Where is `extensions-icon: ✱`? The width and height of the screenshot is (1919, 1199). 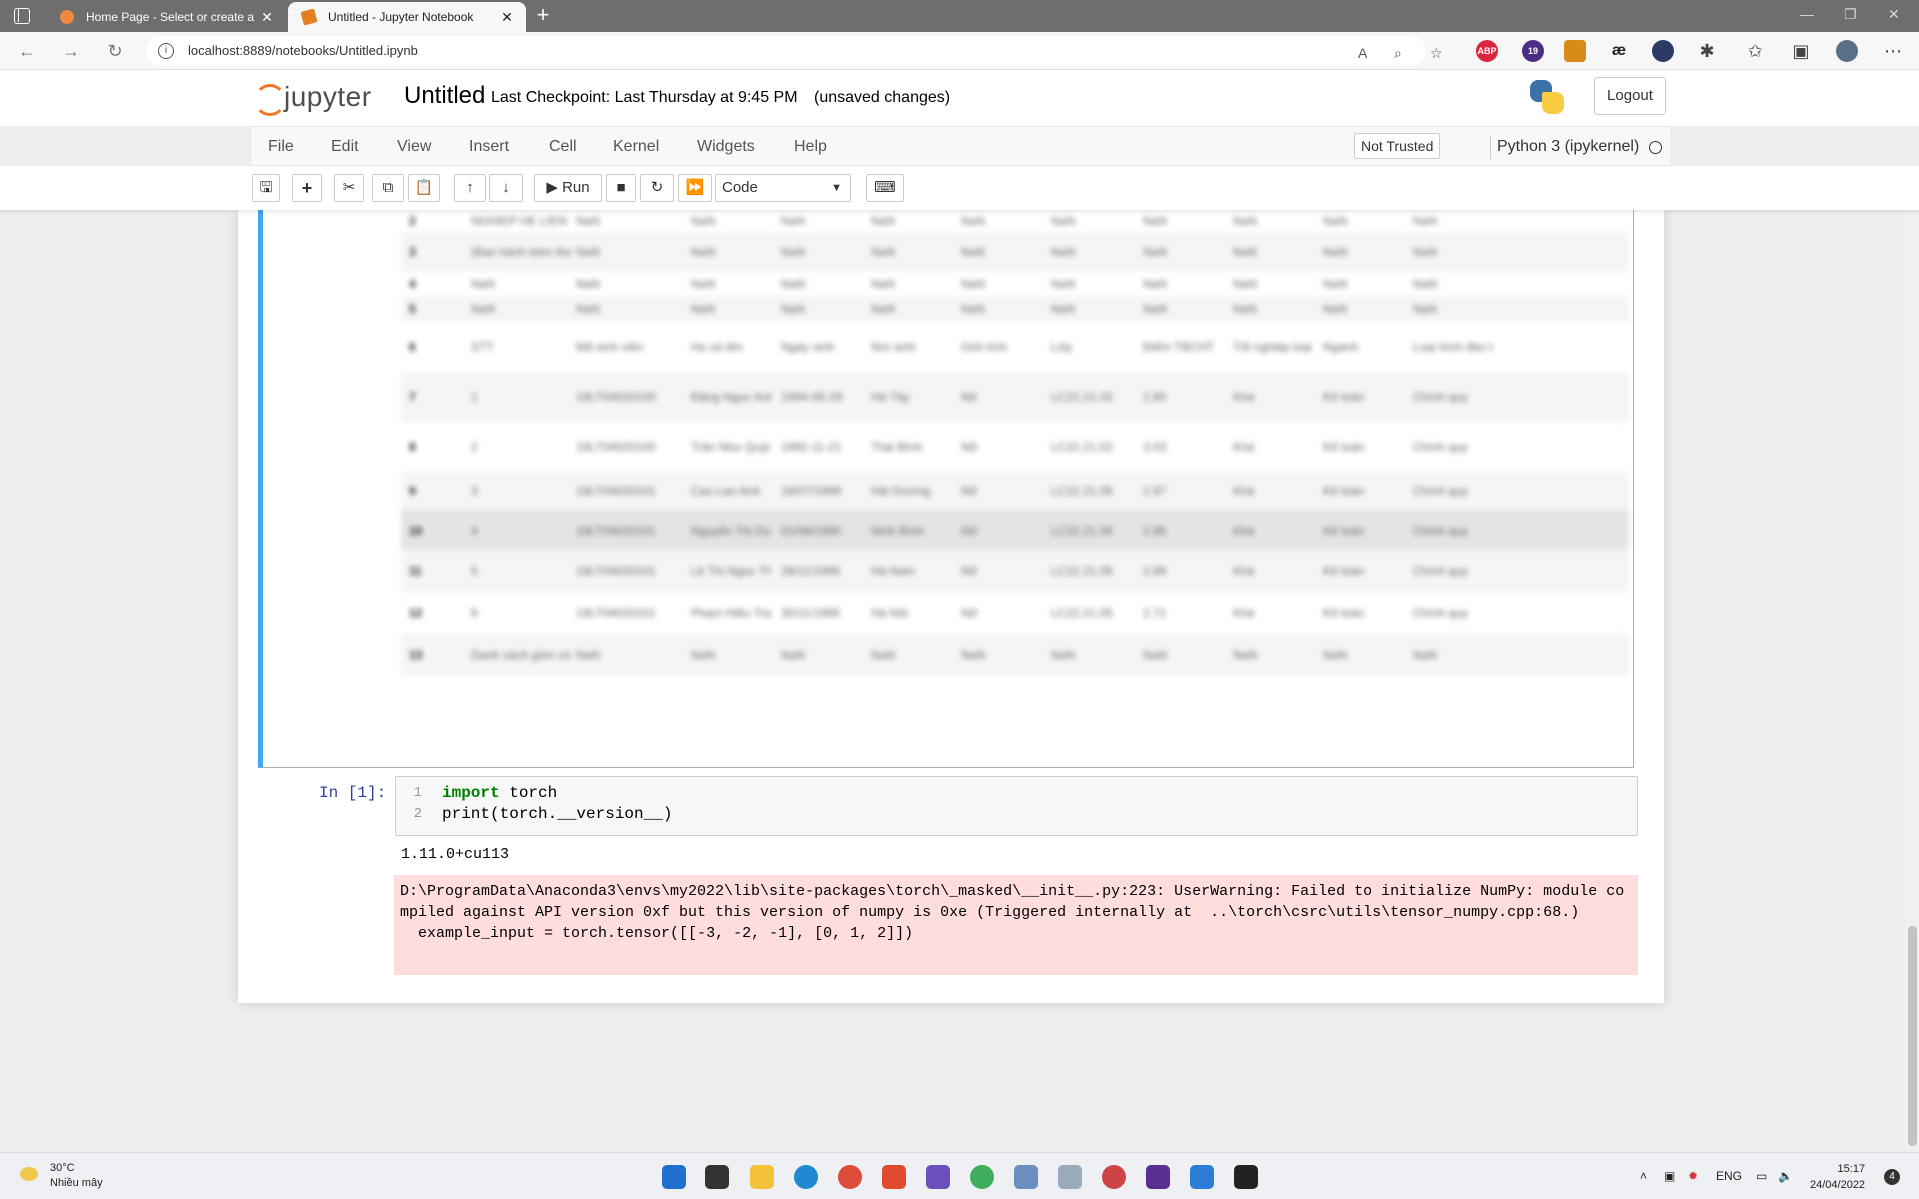
extensions-icon: ✱ is located at coordinates (1707, 51).